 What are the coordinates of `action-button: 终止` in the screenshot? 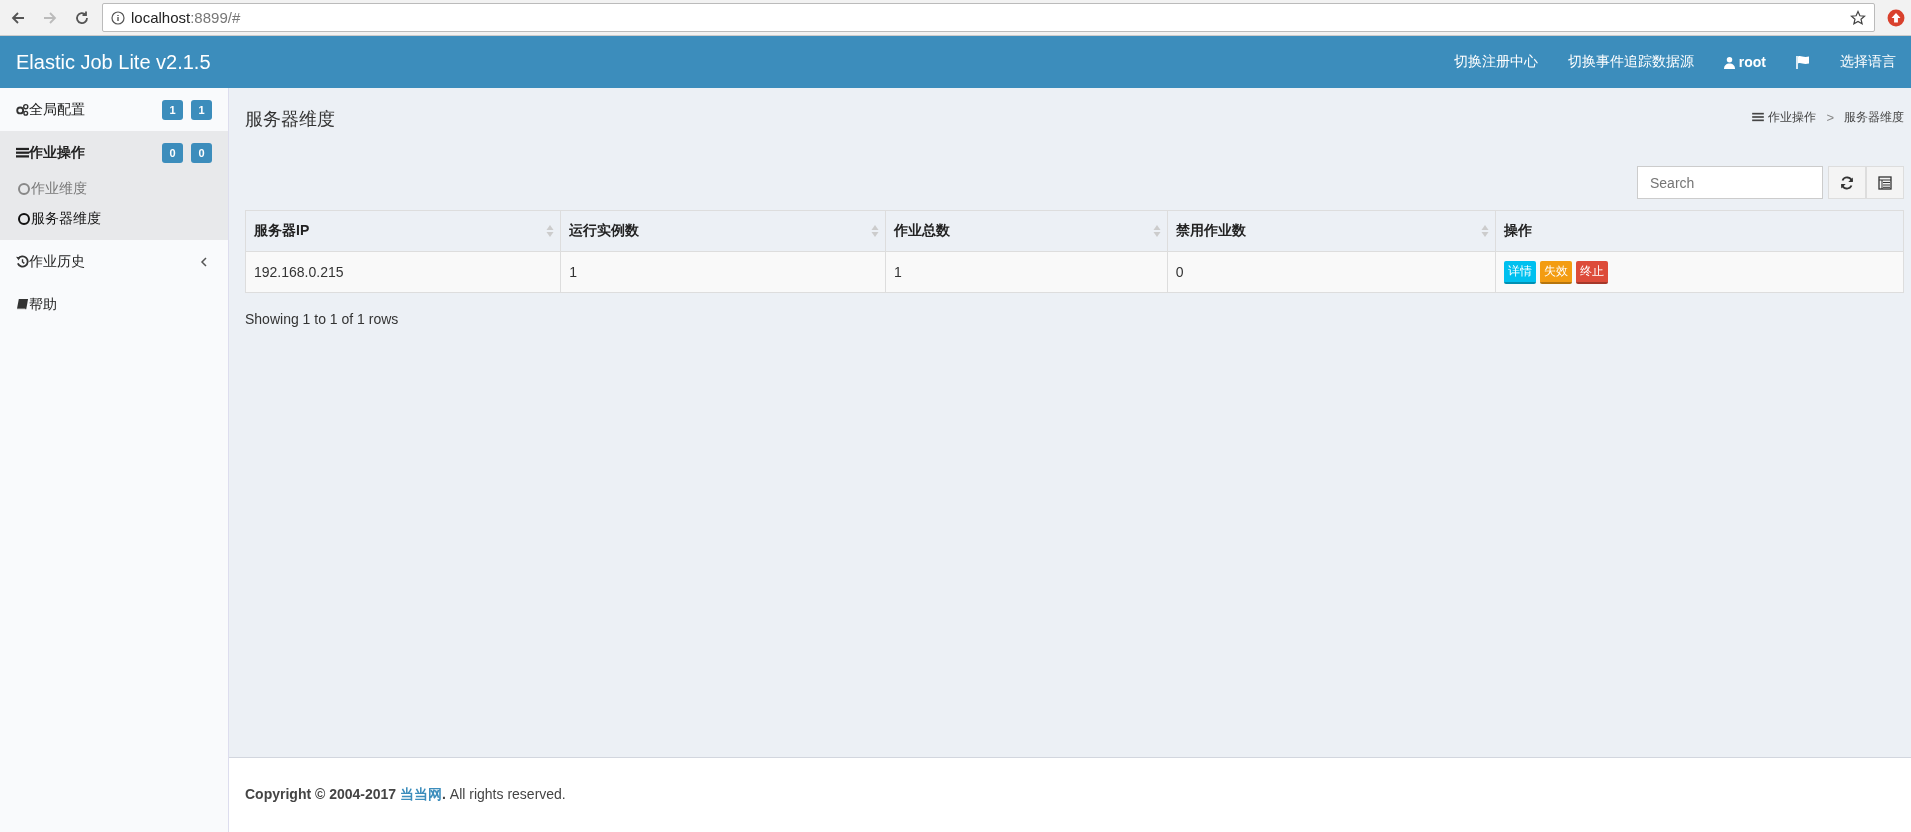 It's located at (1591, 272).